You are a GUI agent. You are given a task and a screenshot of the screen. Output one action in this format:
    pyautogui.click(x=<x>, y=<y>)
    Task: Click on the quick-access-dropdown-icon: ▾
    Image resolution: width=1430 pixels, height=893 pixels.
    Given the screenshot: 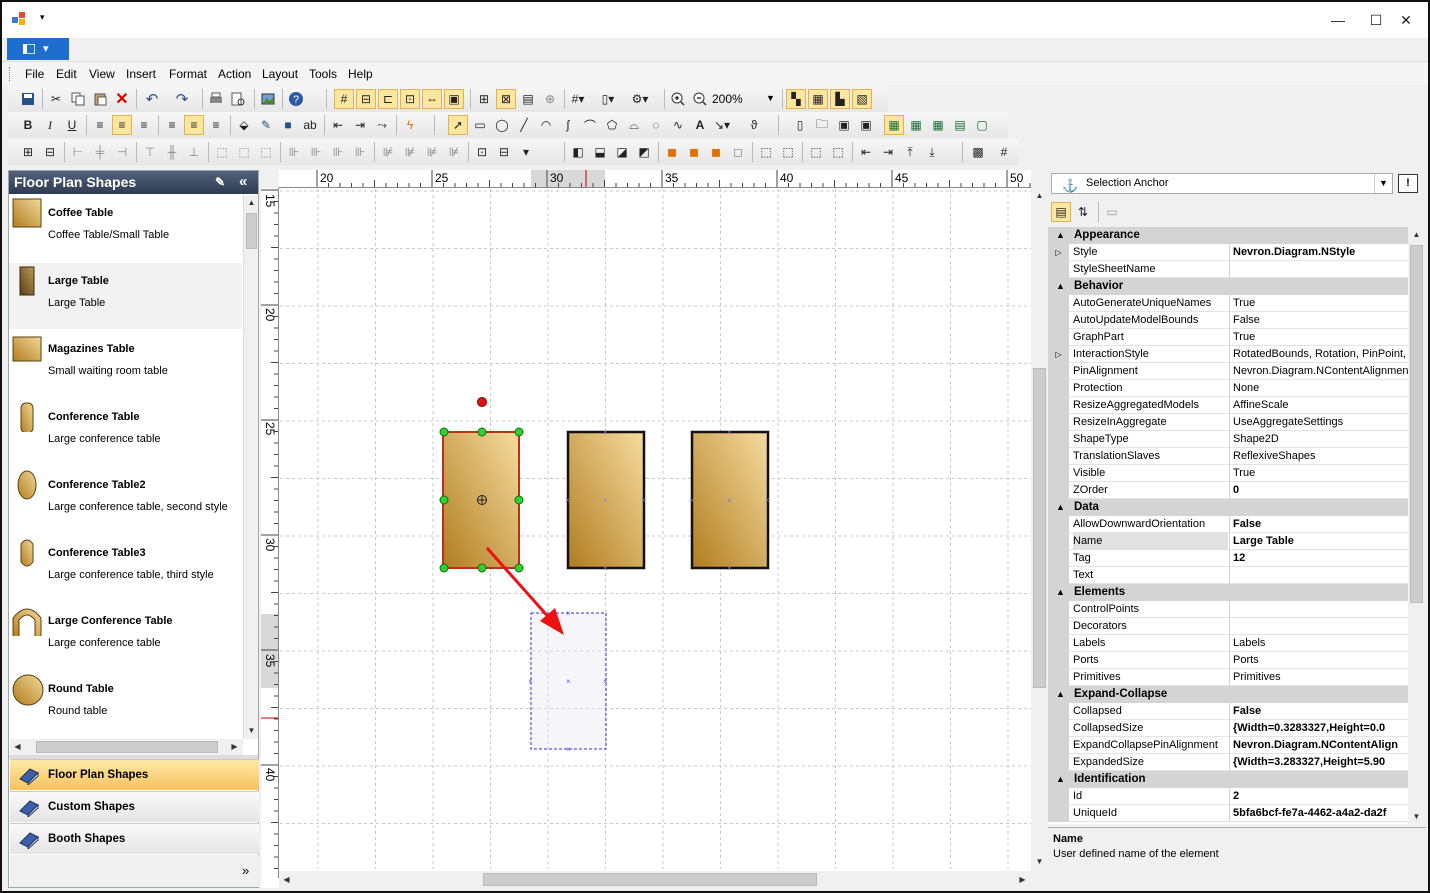 What is the action you would take?
    pyautogui.click(x=42, y=17)
    